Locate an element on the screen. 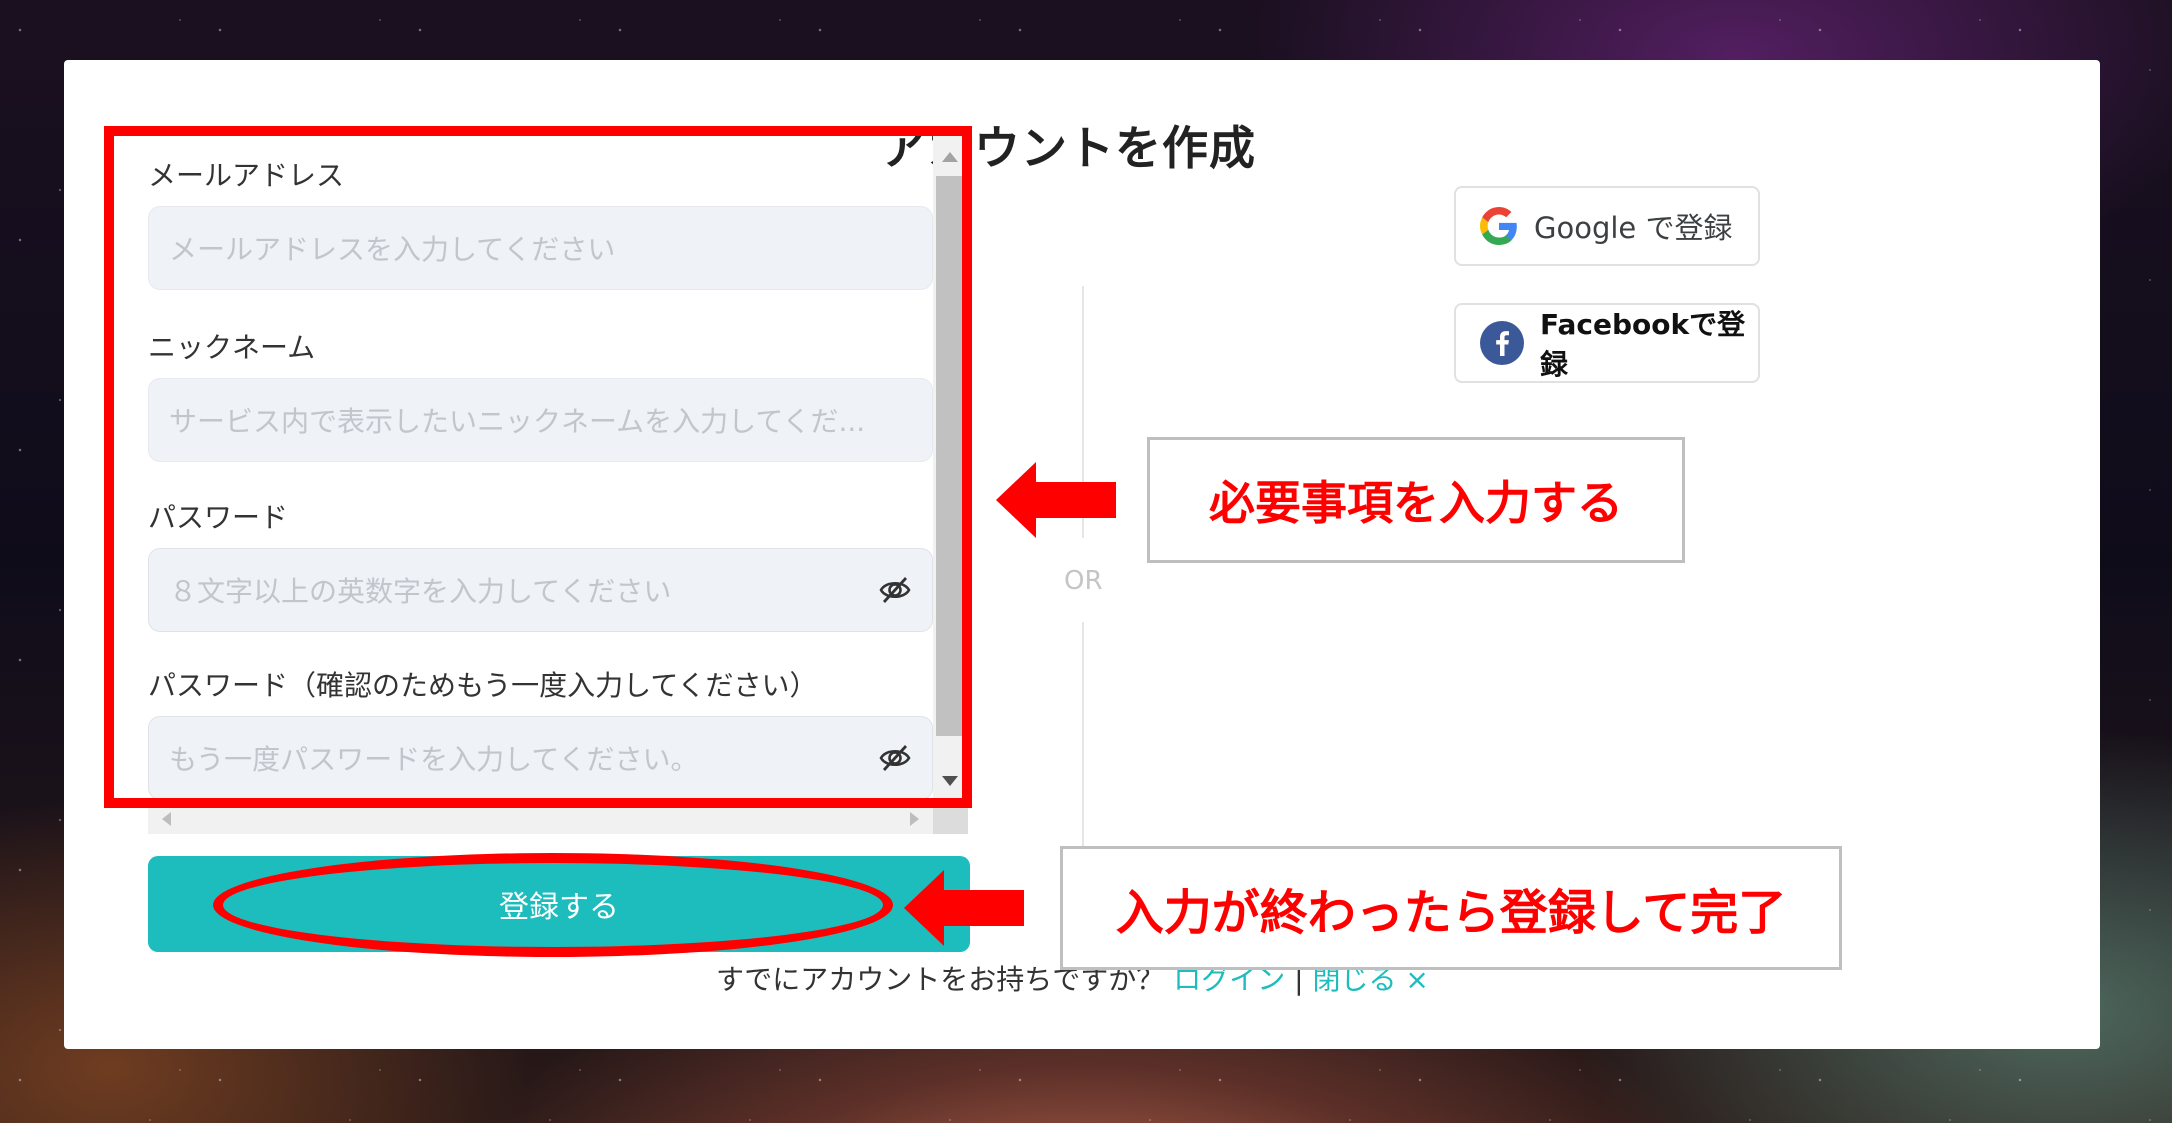 The image size is (2172, 1123). google-signup-button: Google で登録 is located at coordinates (1607, 226).